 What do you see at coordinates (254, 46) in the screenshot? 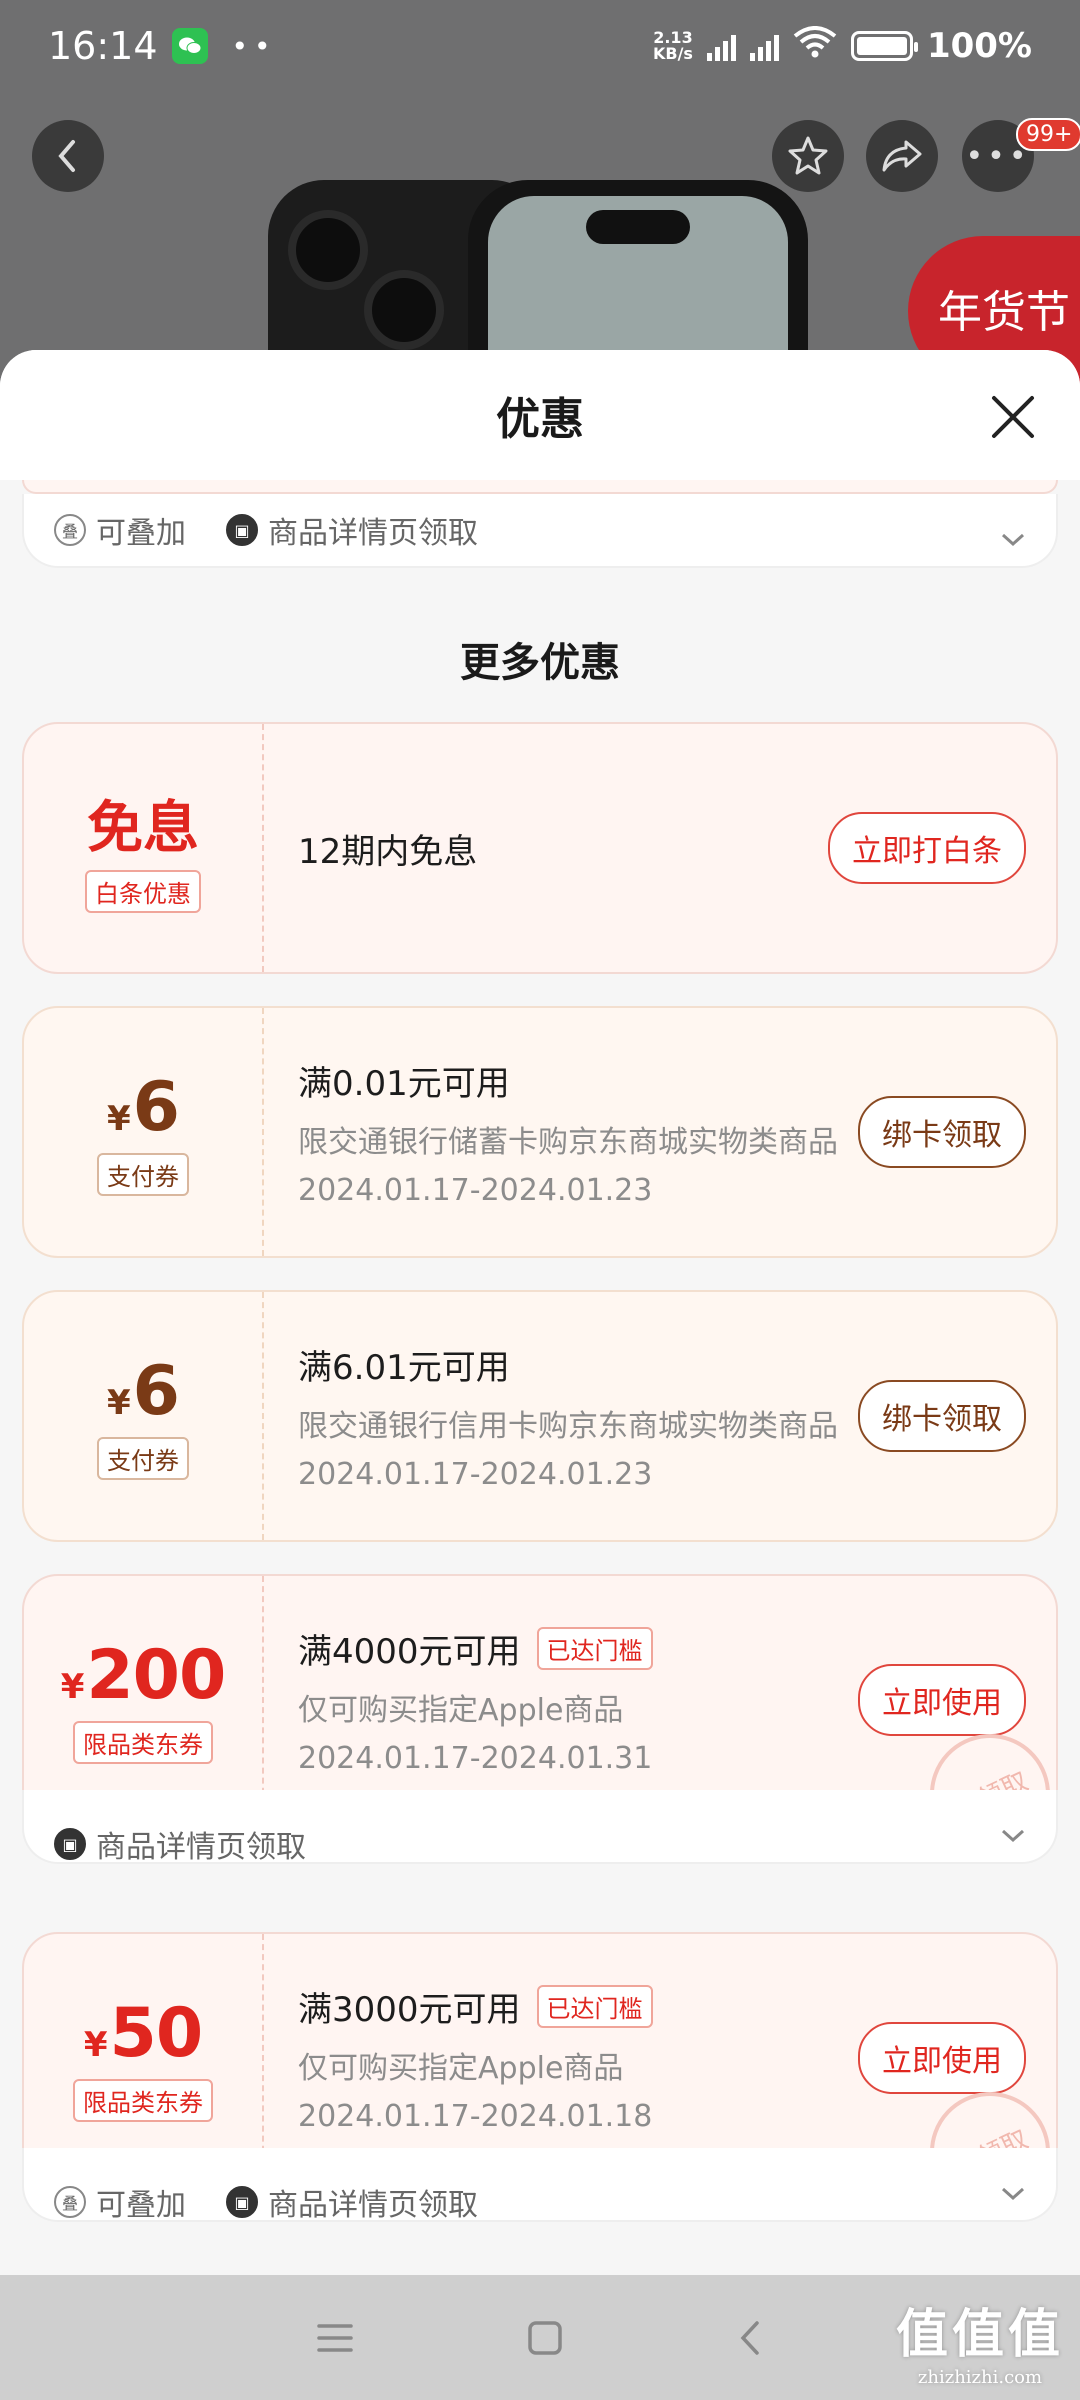
I see `notification-dots-icon: ••` at bounding box center [254, 46].